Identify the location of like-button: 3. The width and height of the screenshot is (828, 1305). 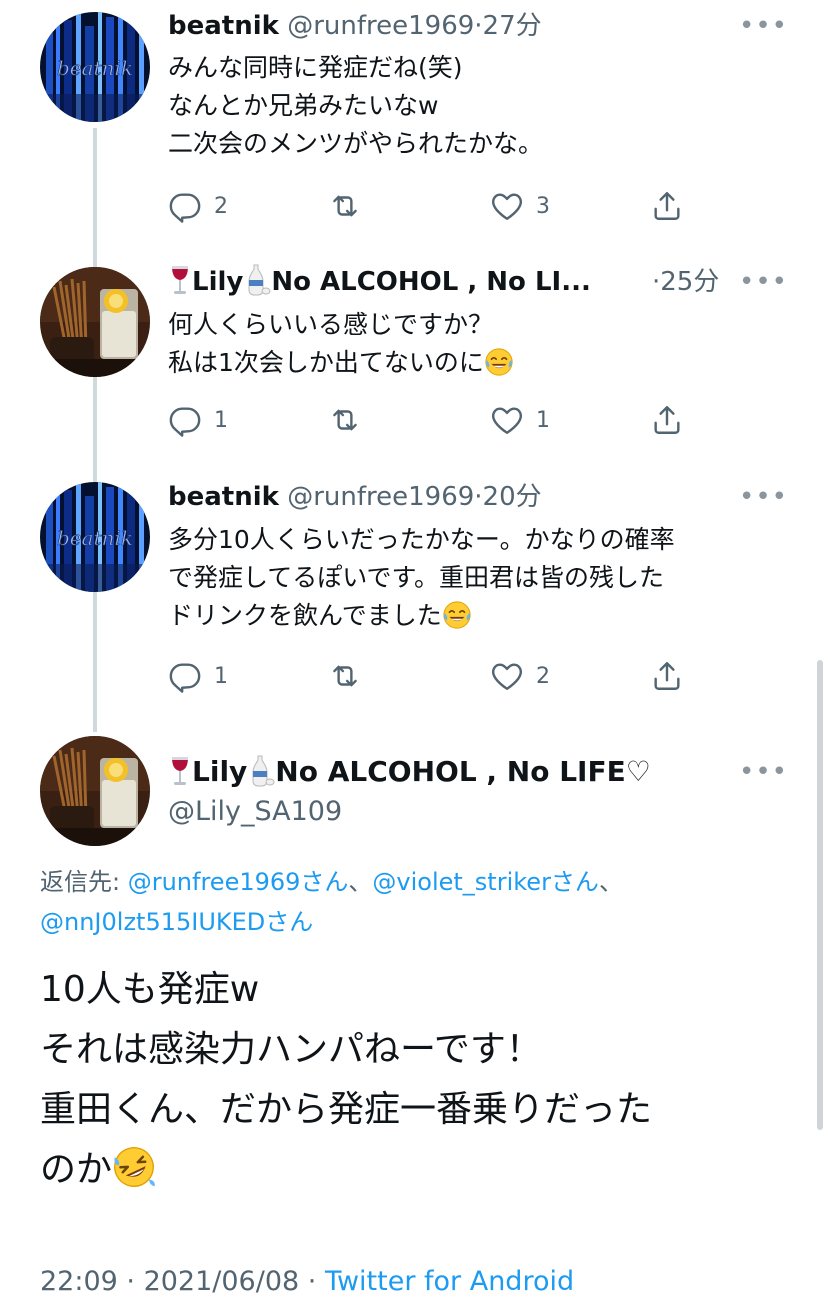
(520, 206).